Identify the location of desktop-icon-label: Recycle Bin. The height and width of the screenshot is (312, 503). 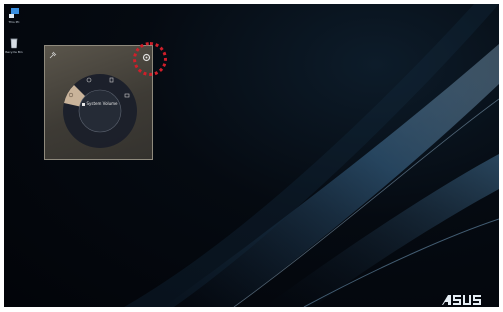
(14, 52).